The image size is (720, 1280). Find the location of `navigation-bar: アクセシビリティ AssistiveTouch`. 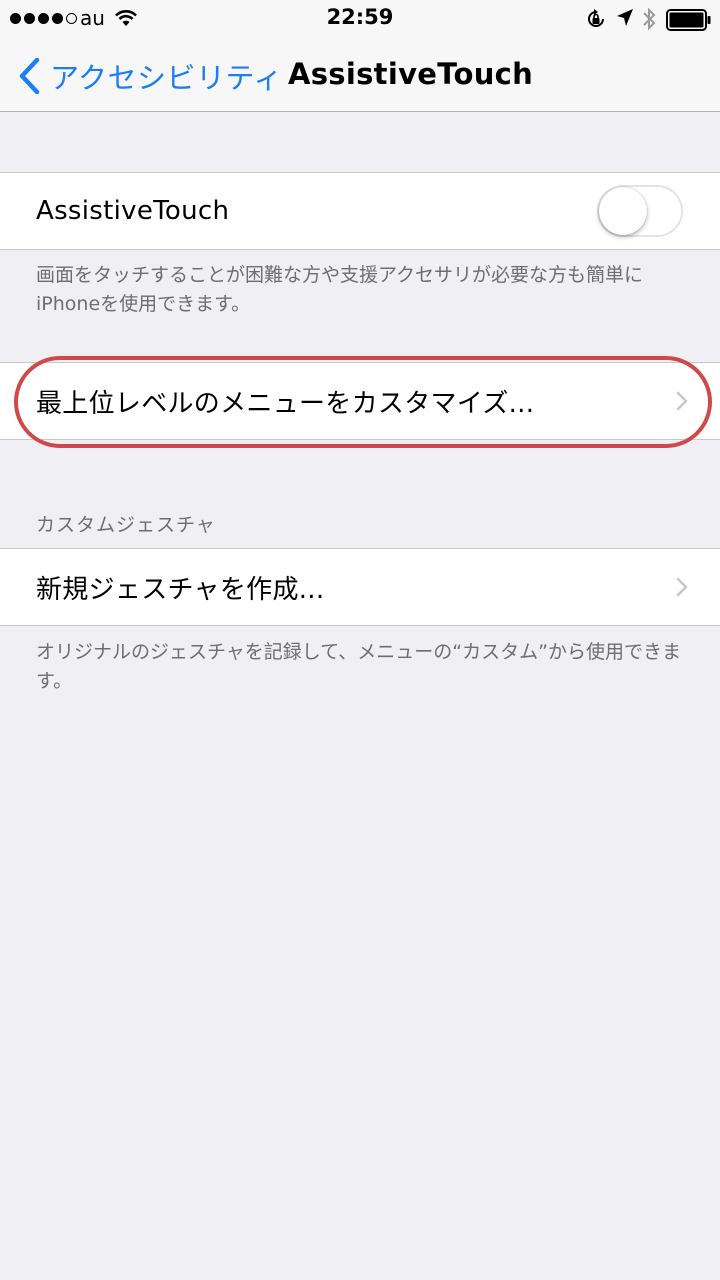

navigation-bar: アクセシビリティ AssistiveTouch is located at coordinates (360, 76).